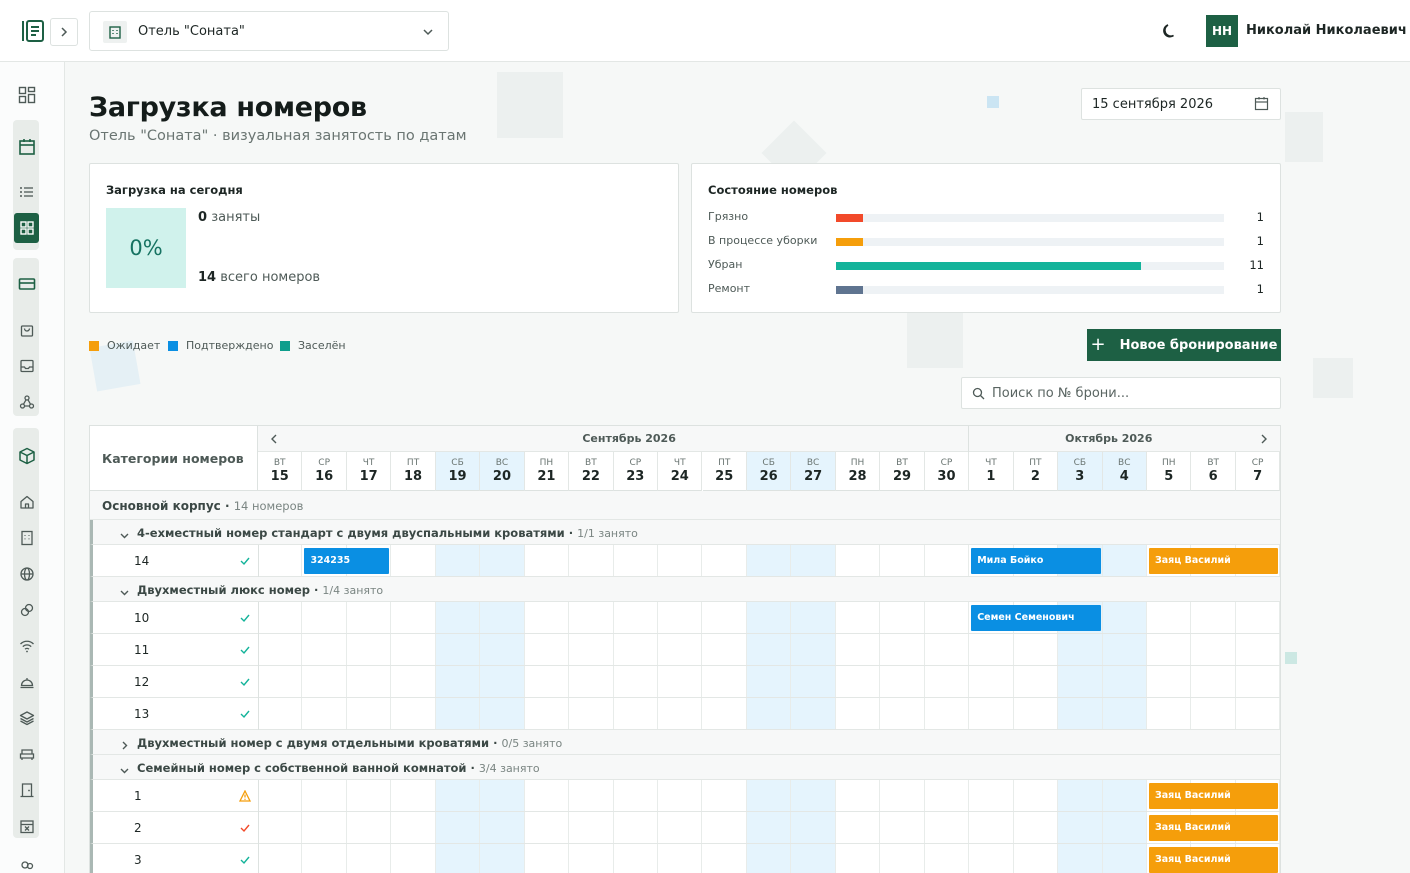 This screenshot has width=1410, height=873. I want to click on day-header: СР 16, so click(324, 471).